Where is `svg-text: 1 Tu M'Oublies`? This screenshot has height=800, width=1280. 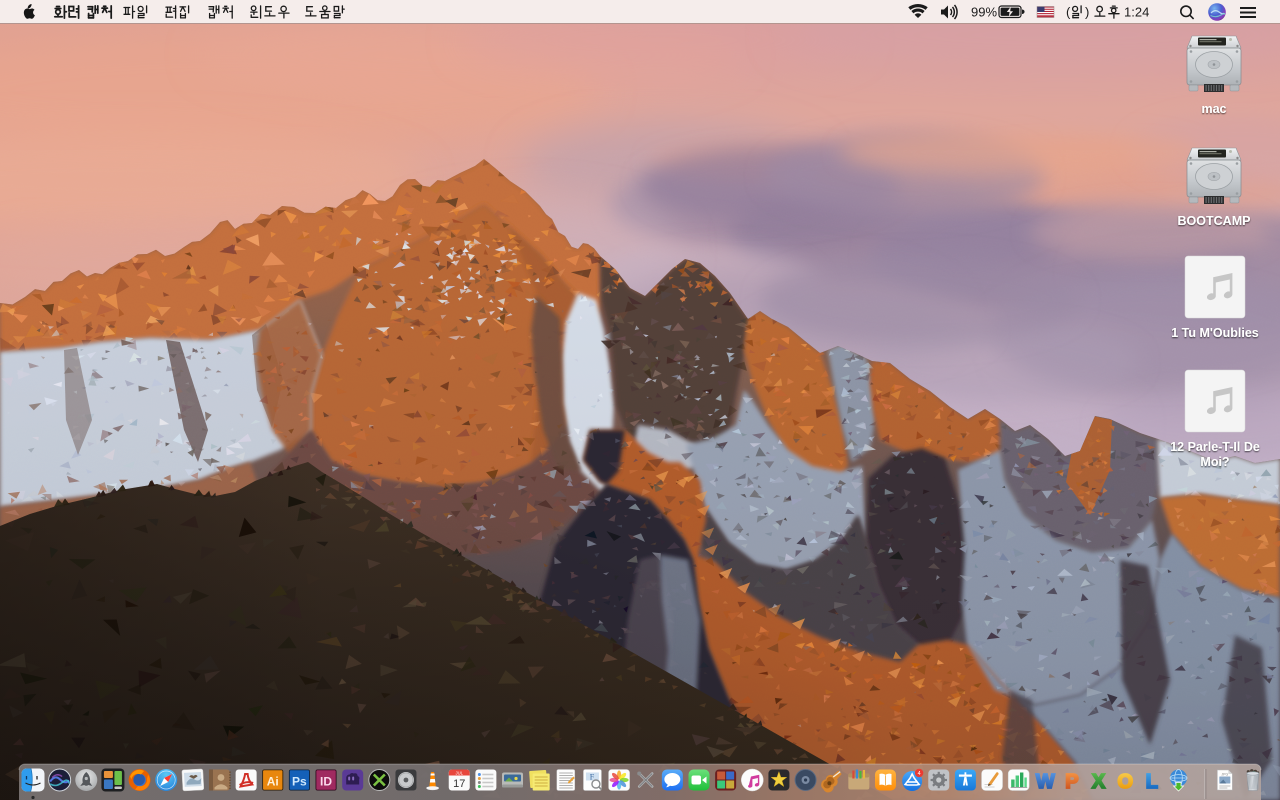
svg-text: 1 Tu M'Oublies is located at coordinates (1215, 333).